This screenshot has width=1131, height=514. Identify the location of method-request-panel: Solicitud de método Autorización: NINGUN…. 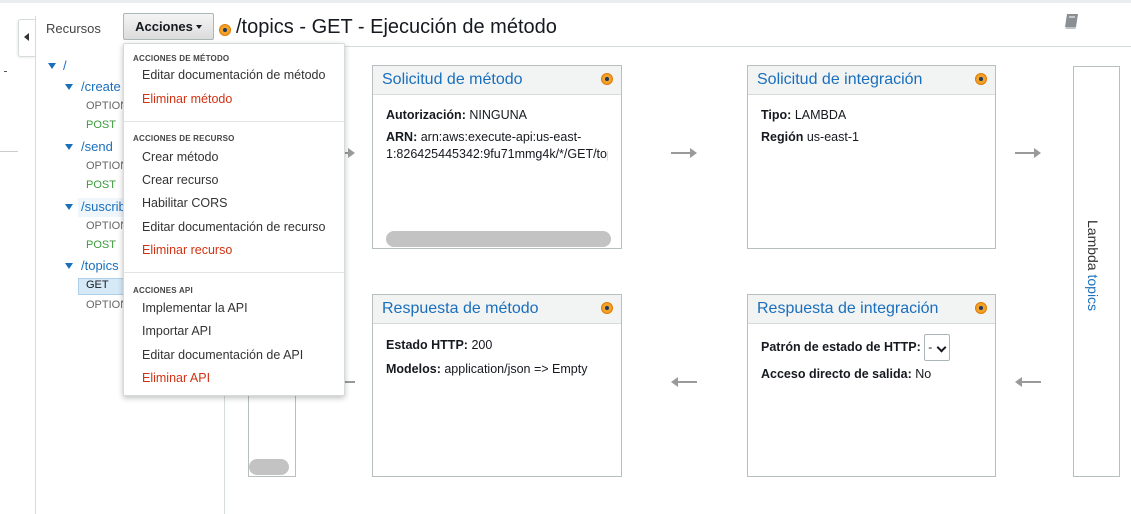
(497, 157).